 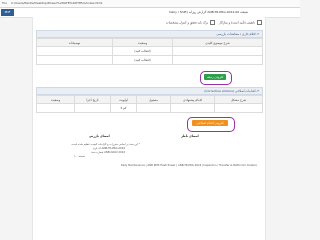 What do you see at coordinates (109, 148) in the screenshot?
I see `footer-note-2: ANB-TR-PRG-2024 کد فرم` at bounding box center [109, 148].